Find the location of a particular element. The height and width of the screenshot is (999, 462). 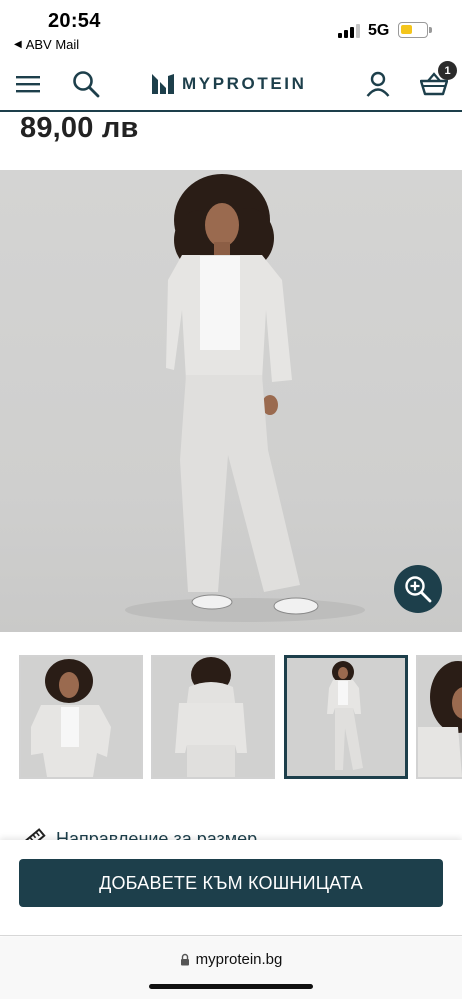

battery-icon is located at coordinates (415, 30).